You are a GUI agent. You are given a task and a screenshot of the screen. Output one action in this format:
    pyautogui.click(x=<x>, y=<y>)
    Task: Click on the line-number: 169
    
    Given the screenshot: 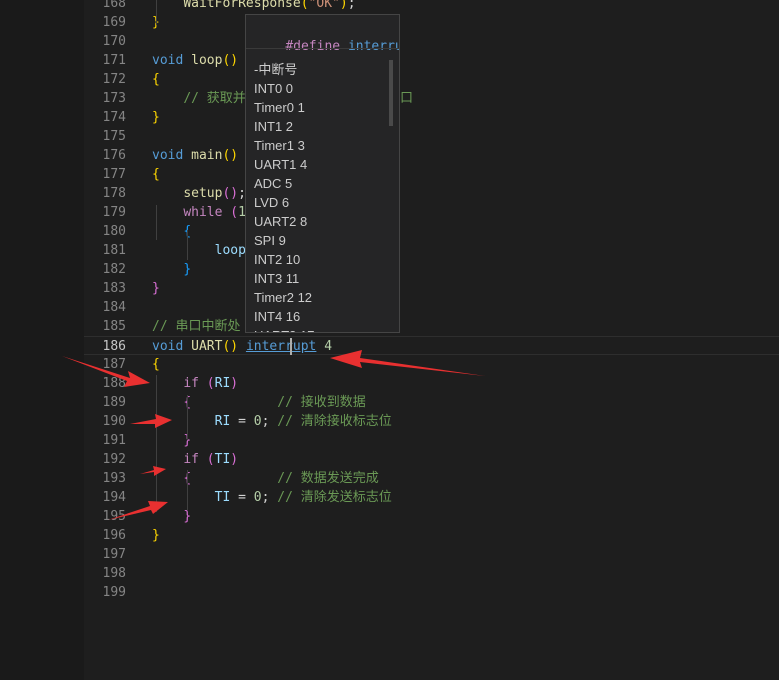 What is the action you would take?
    pyautogui.click(x=114, y=22)
    